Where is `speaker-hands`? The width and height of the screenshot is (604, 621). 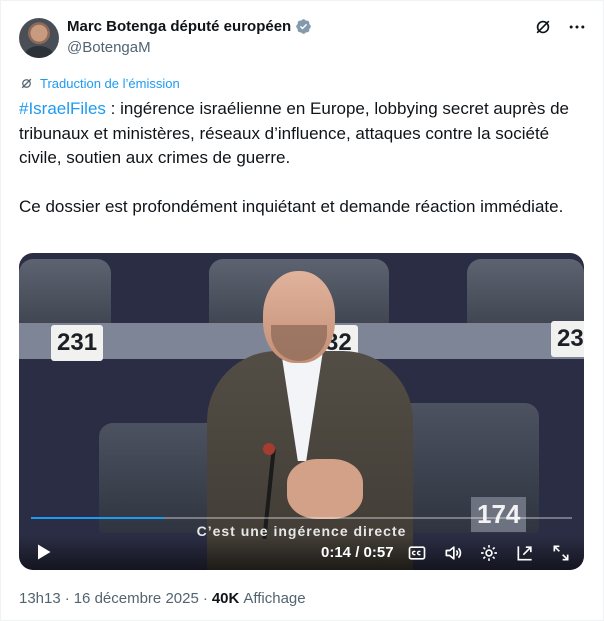
speaker-hands is located at coordinates (325, 489).